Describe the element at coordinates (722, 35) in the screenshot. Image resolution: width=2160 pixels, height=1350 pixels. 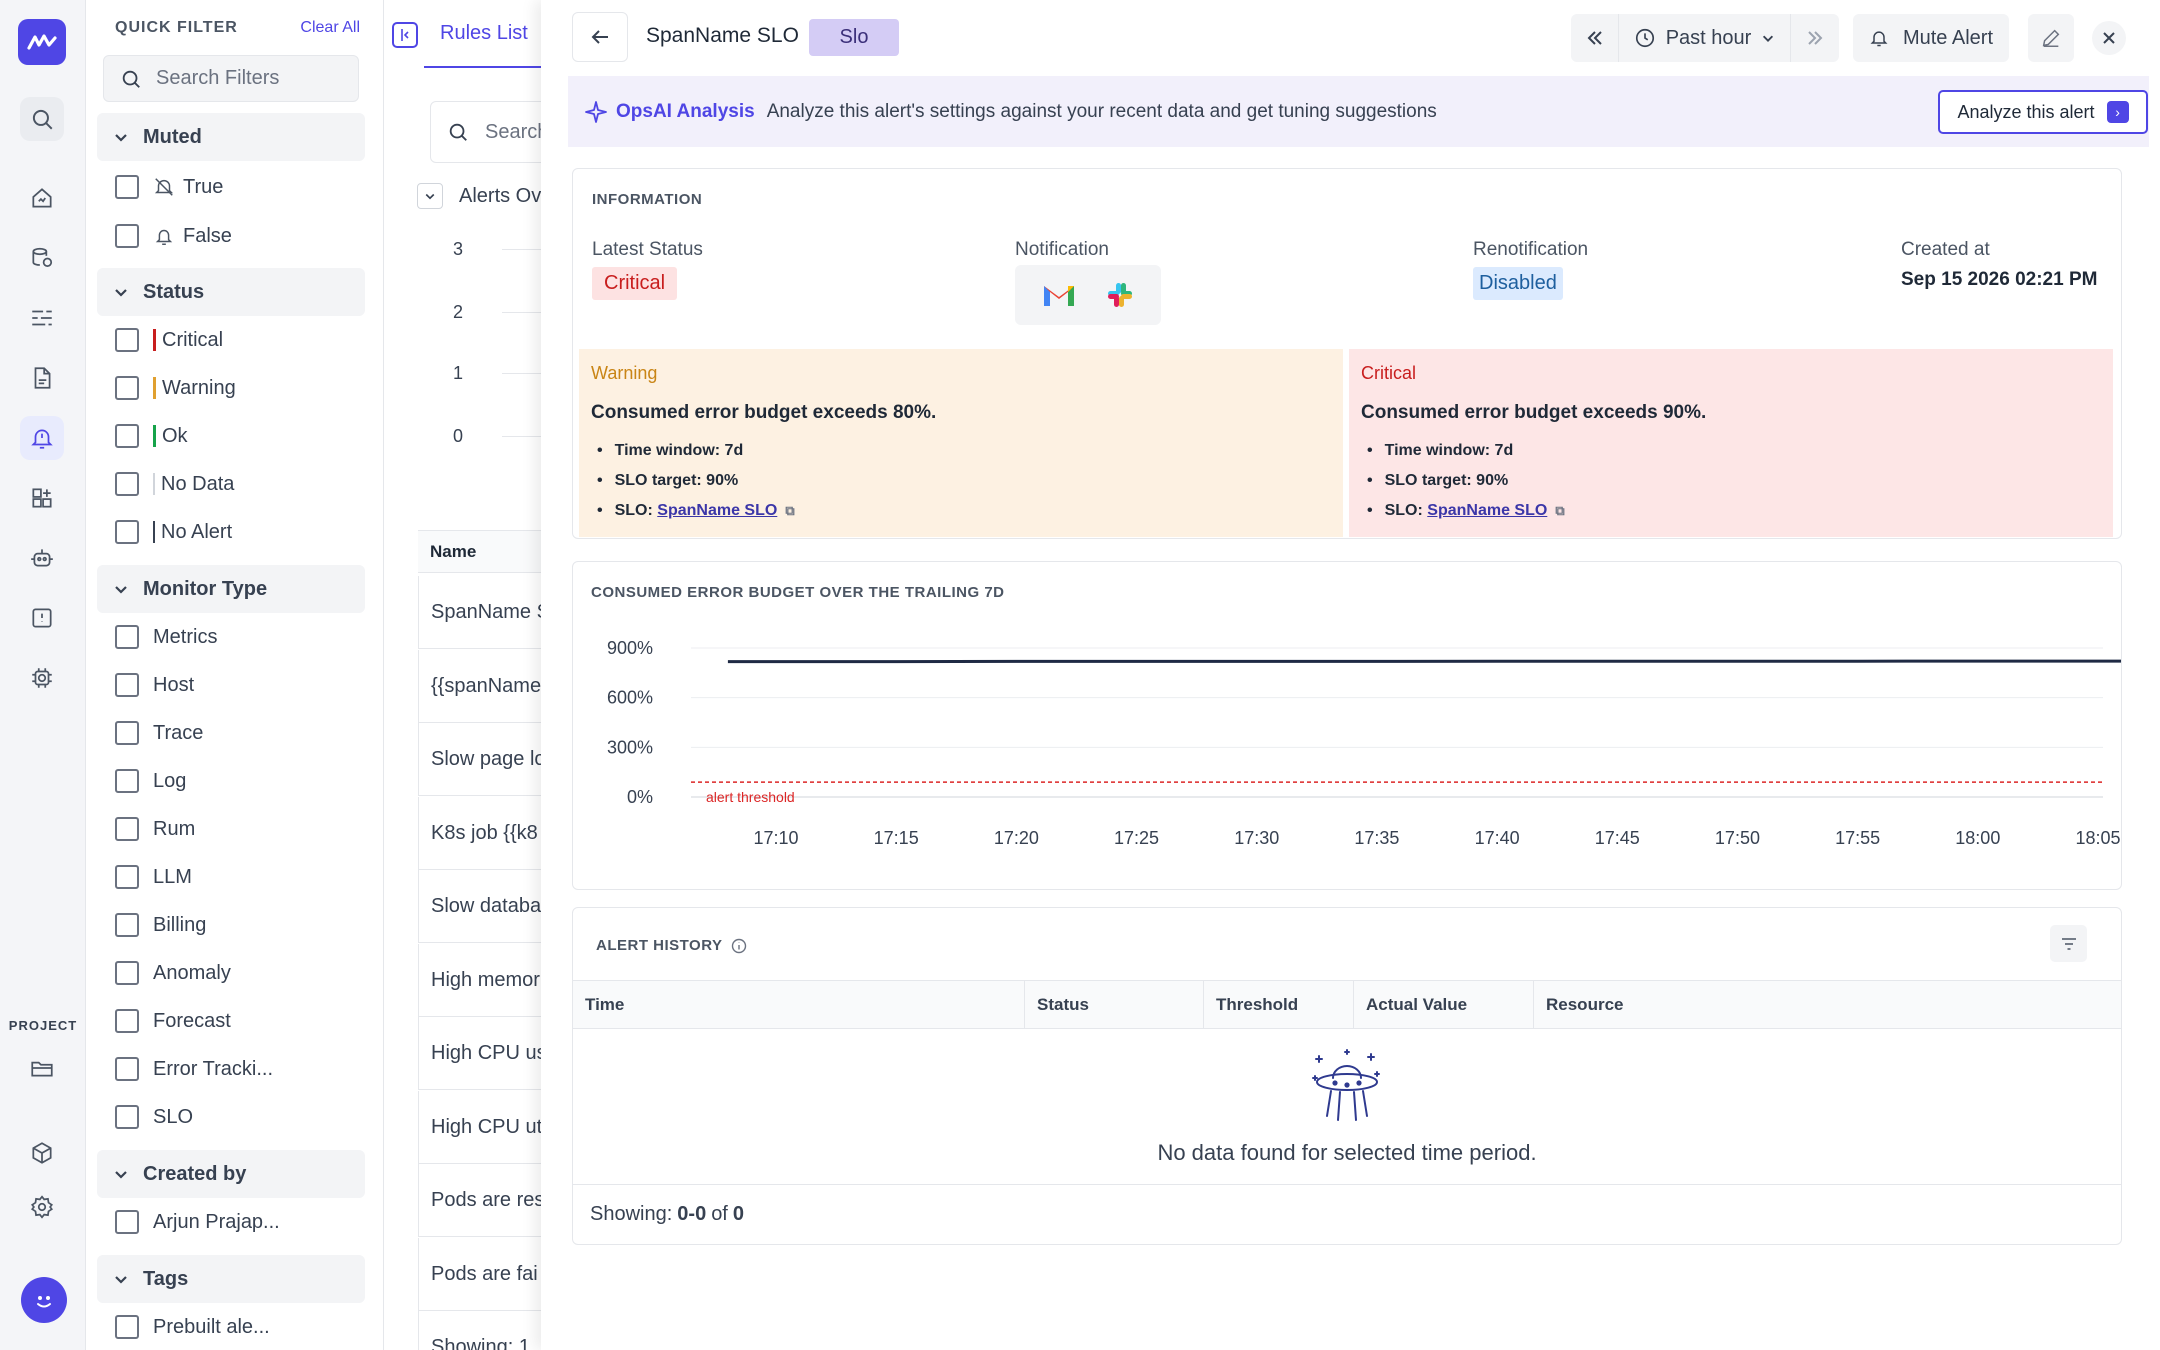
I see `alert-title: SpanName SLO` at that location.